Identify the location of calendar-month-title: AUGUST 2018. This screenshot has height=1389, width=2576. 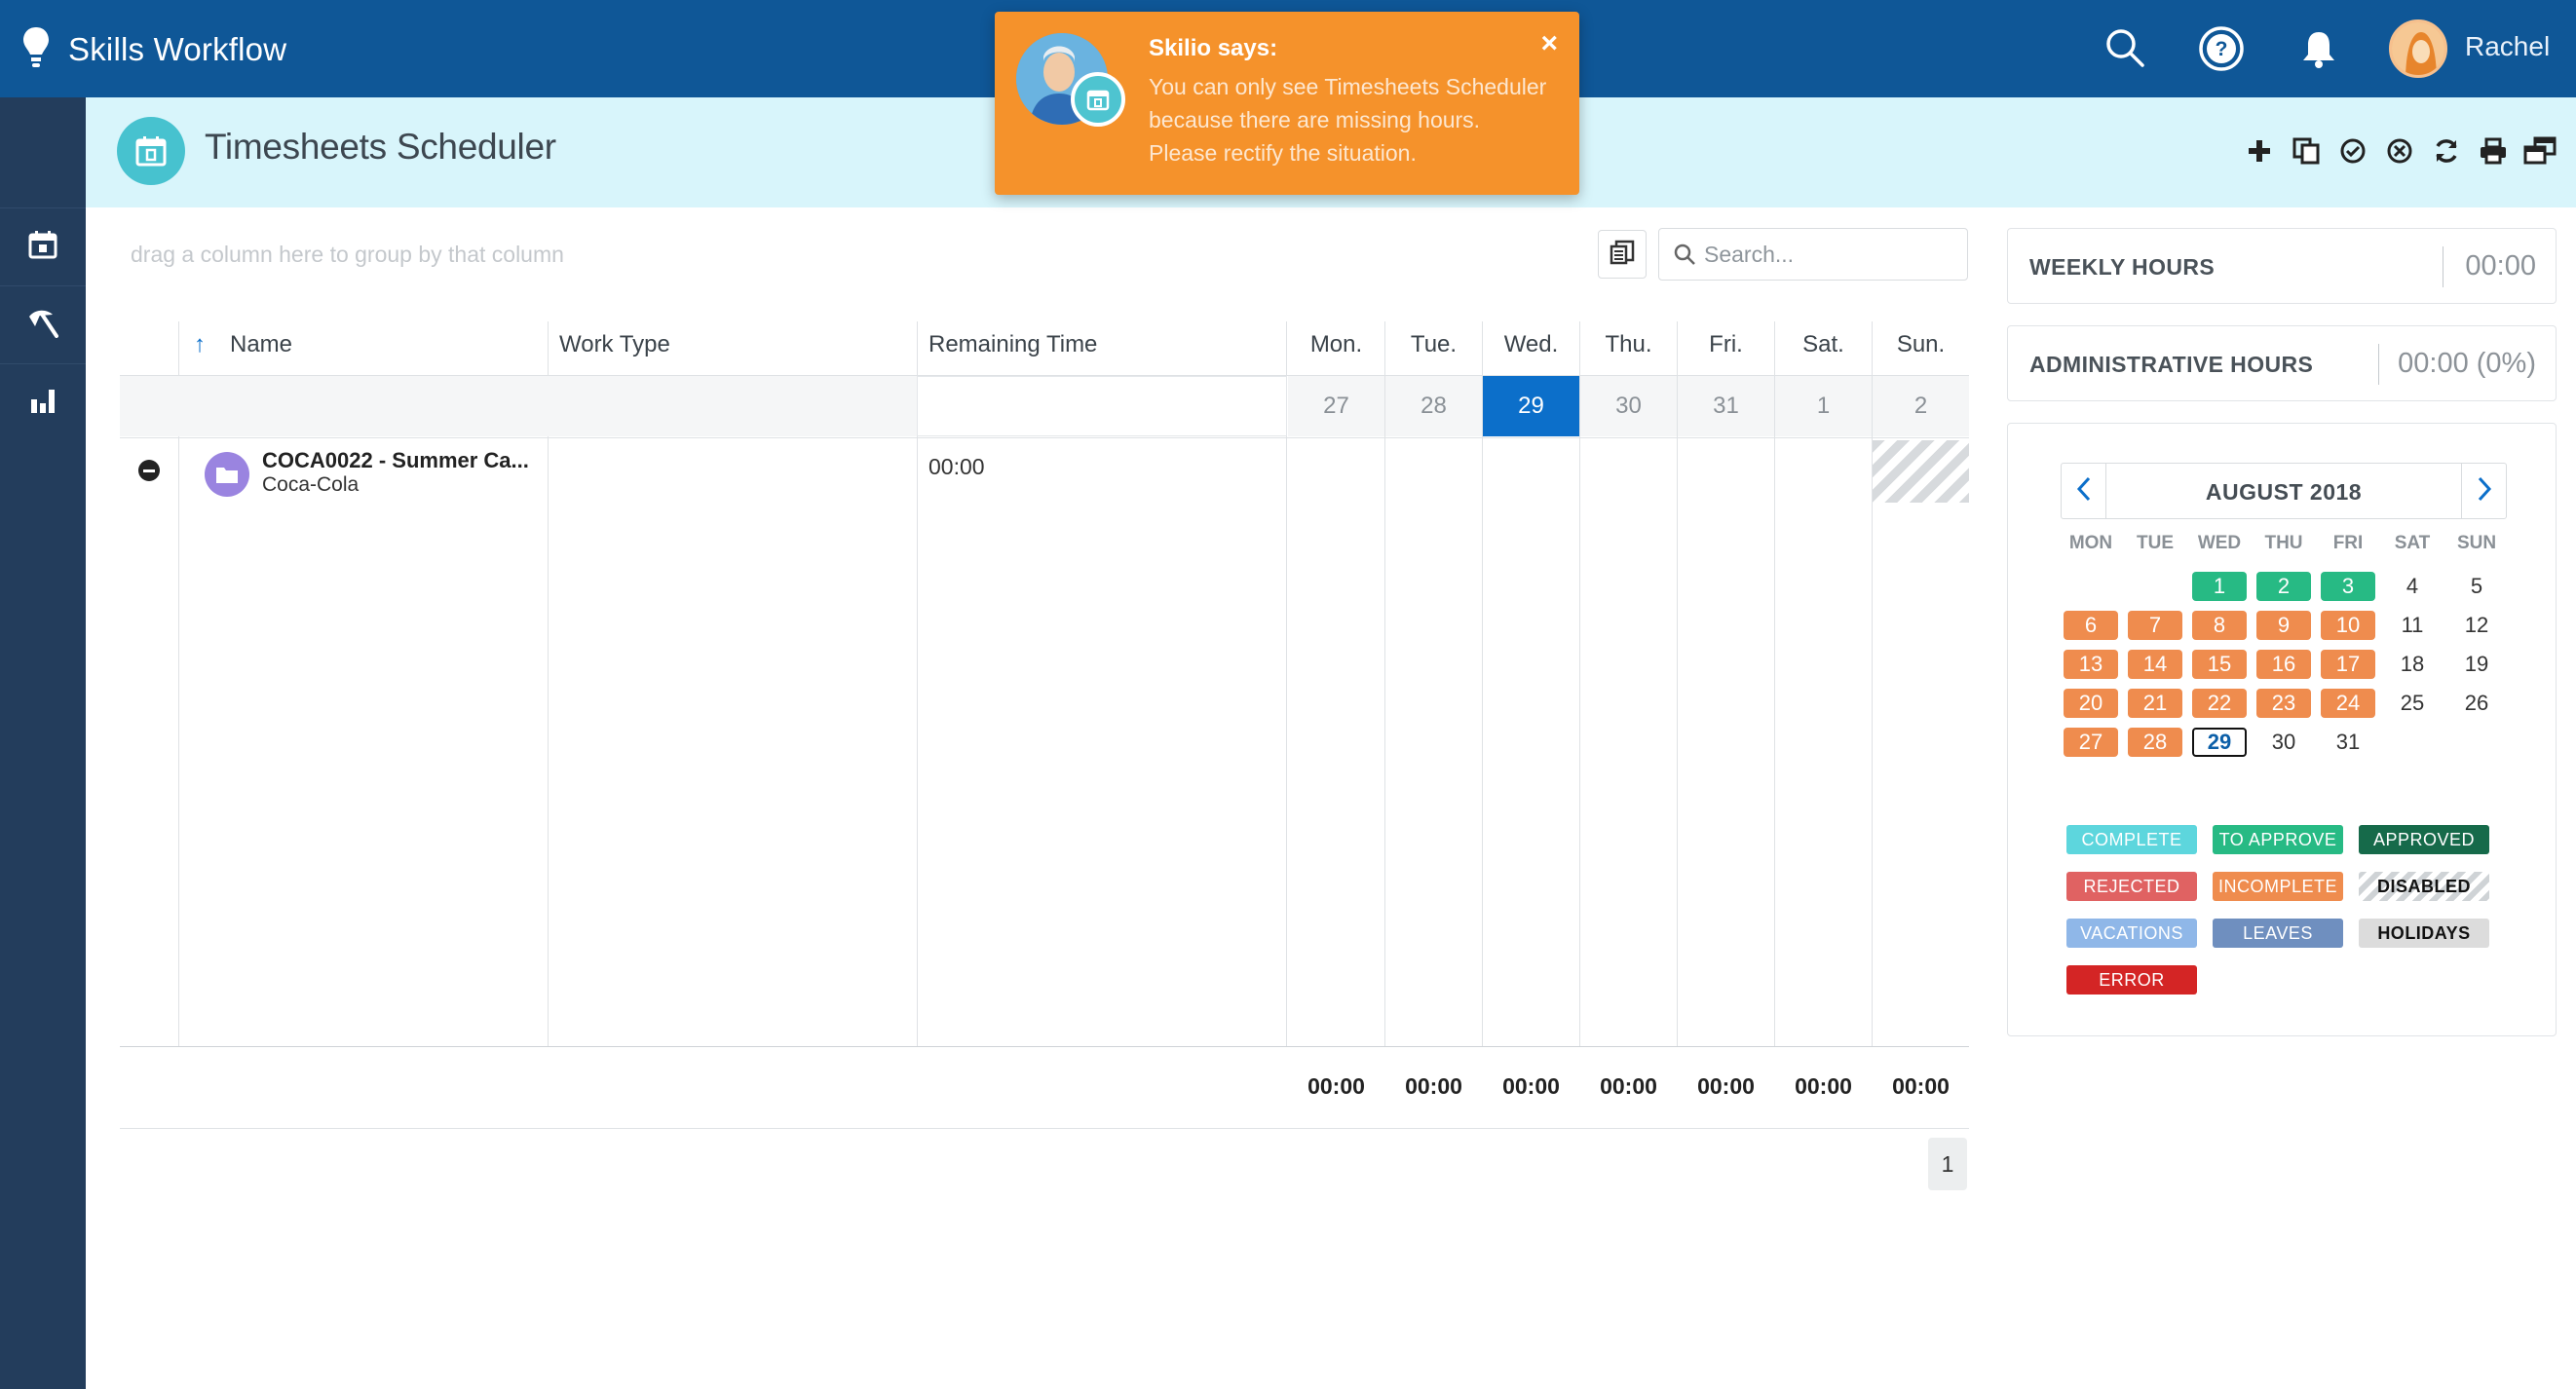
(2283, 492).